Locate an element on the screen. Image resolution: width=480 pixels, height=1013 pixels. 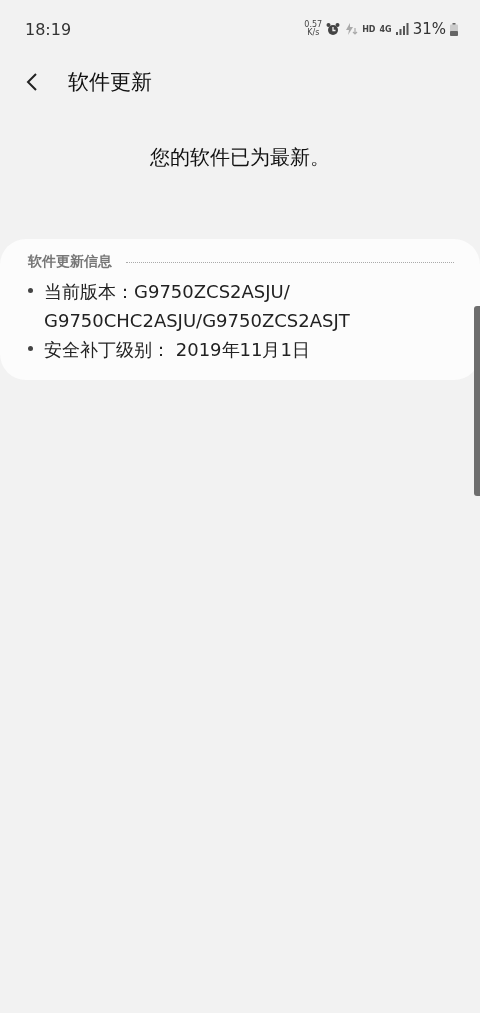
page-title: 软件更新 is located at coordinates (110, 82).